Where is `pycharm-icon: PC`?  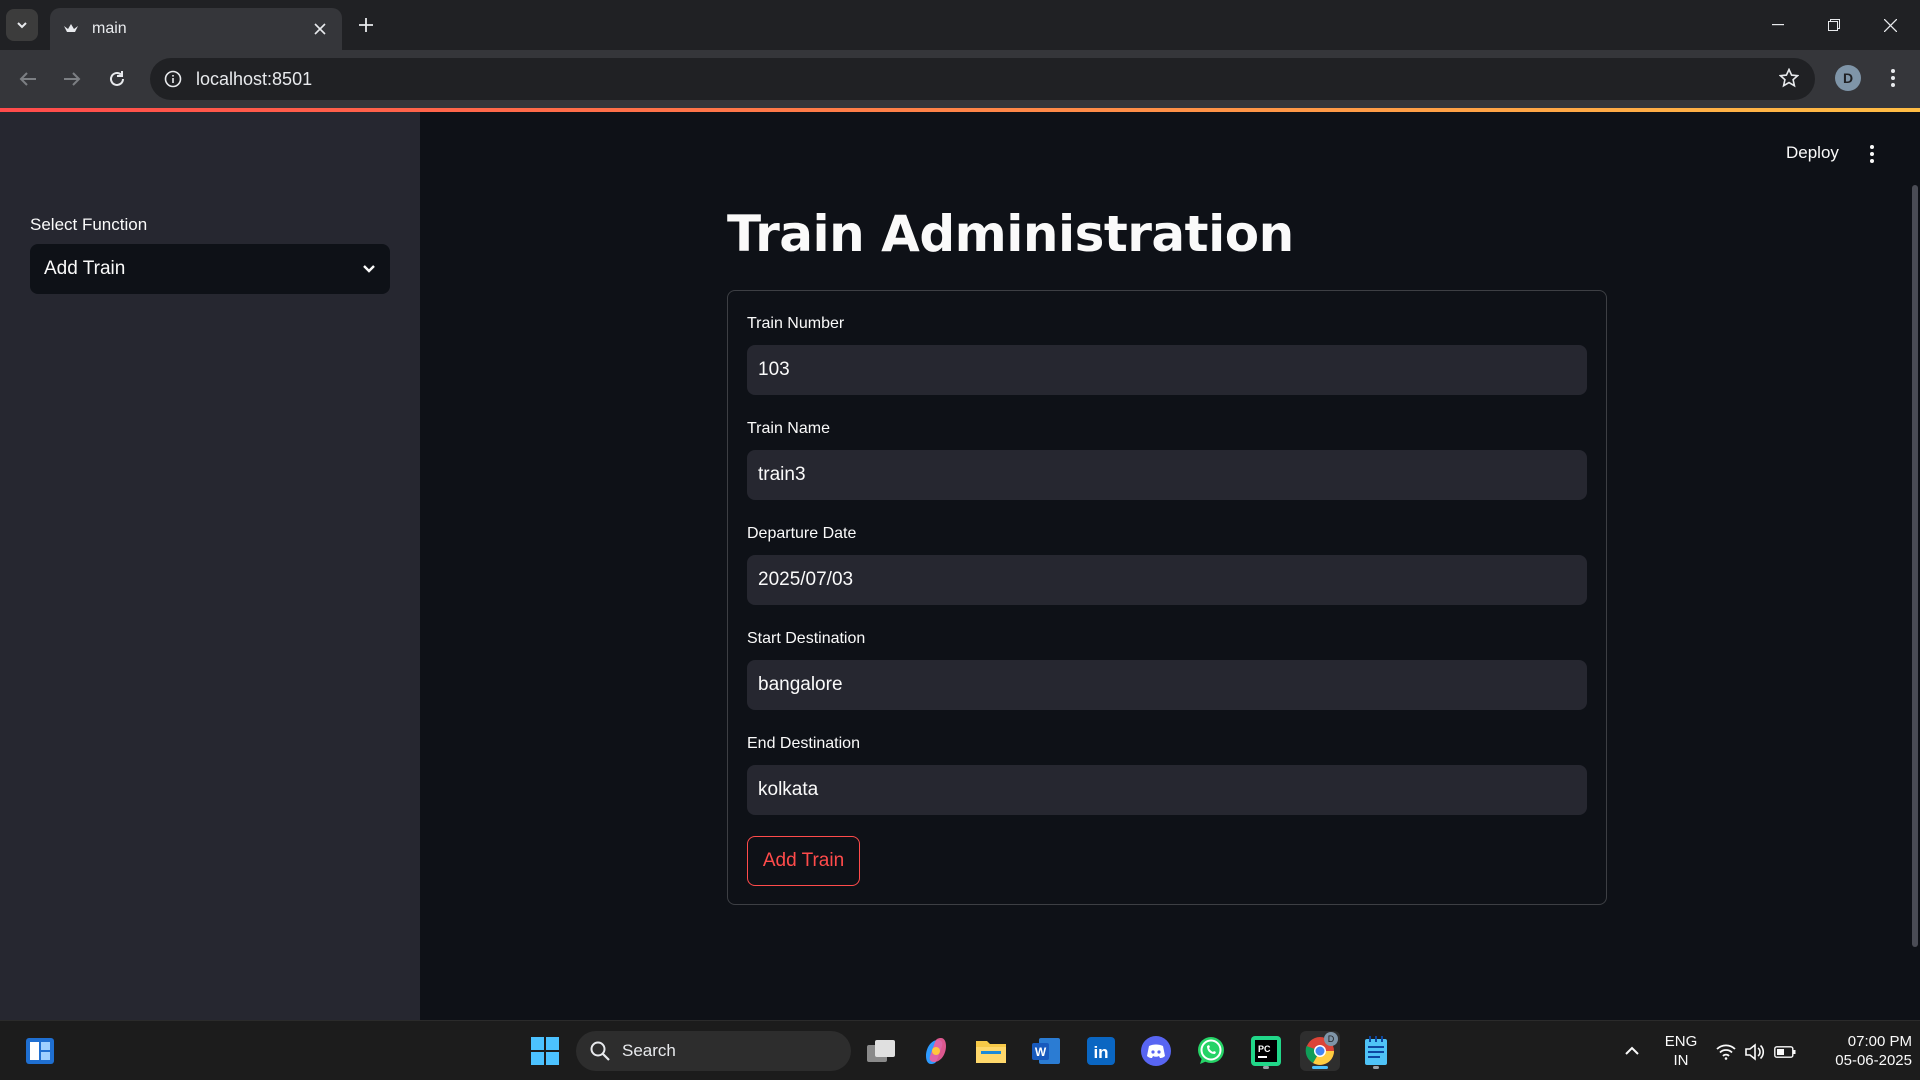 pycharm-icon: PC is located at coordinates (1266, 1051).